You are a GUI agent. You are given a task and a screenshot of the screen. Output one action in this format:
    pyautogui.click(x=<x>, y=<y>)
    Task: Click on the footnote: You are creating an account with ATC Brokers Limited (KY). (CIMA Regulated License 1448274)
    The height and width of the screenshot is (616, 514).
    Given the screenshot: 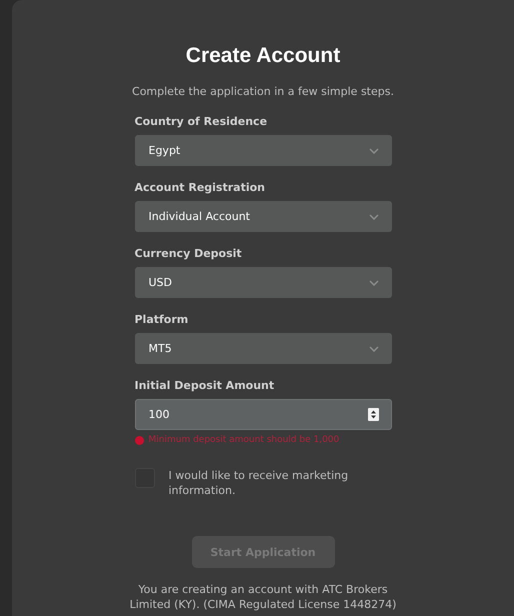 What is the action you would take?
    pyautogui.click(x=263, y=597)
    